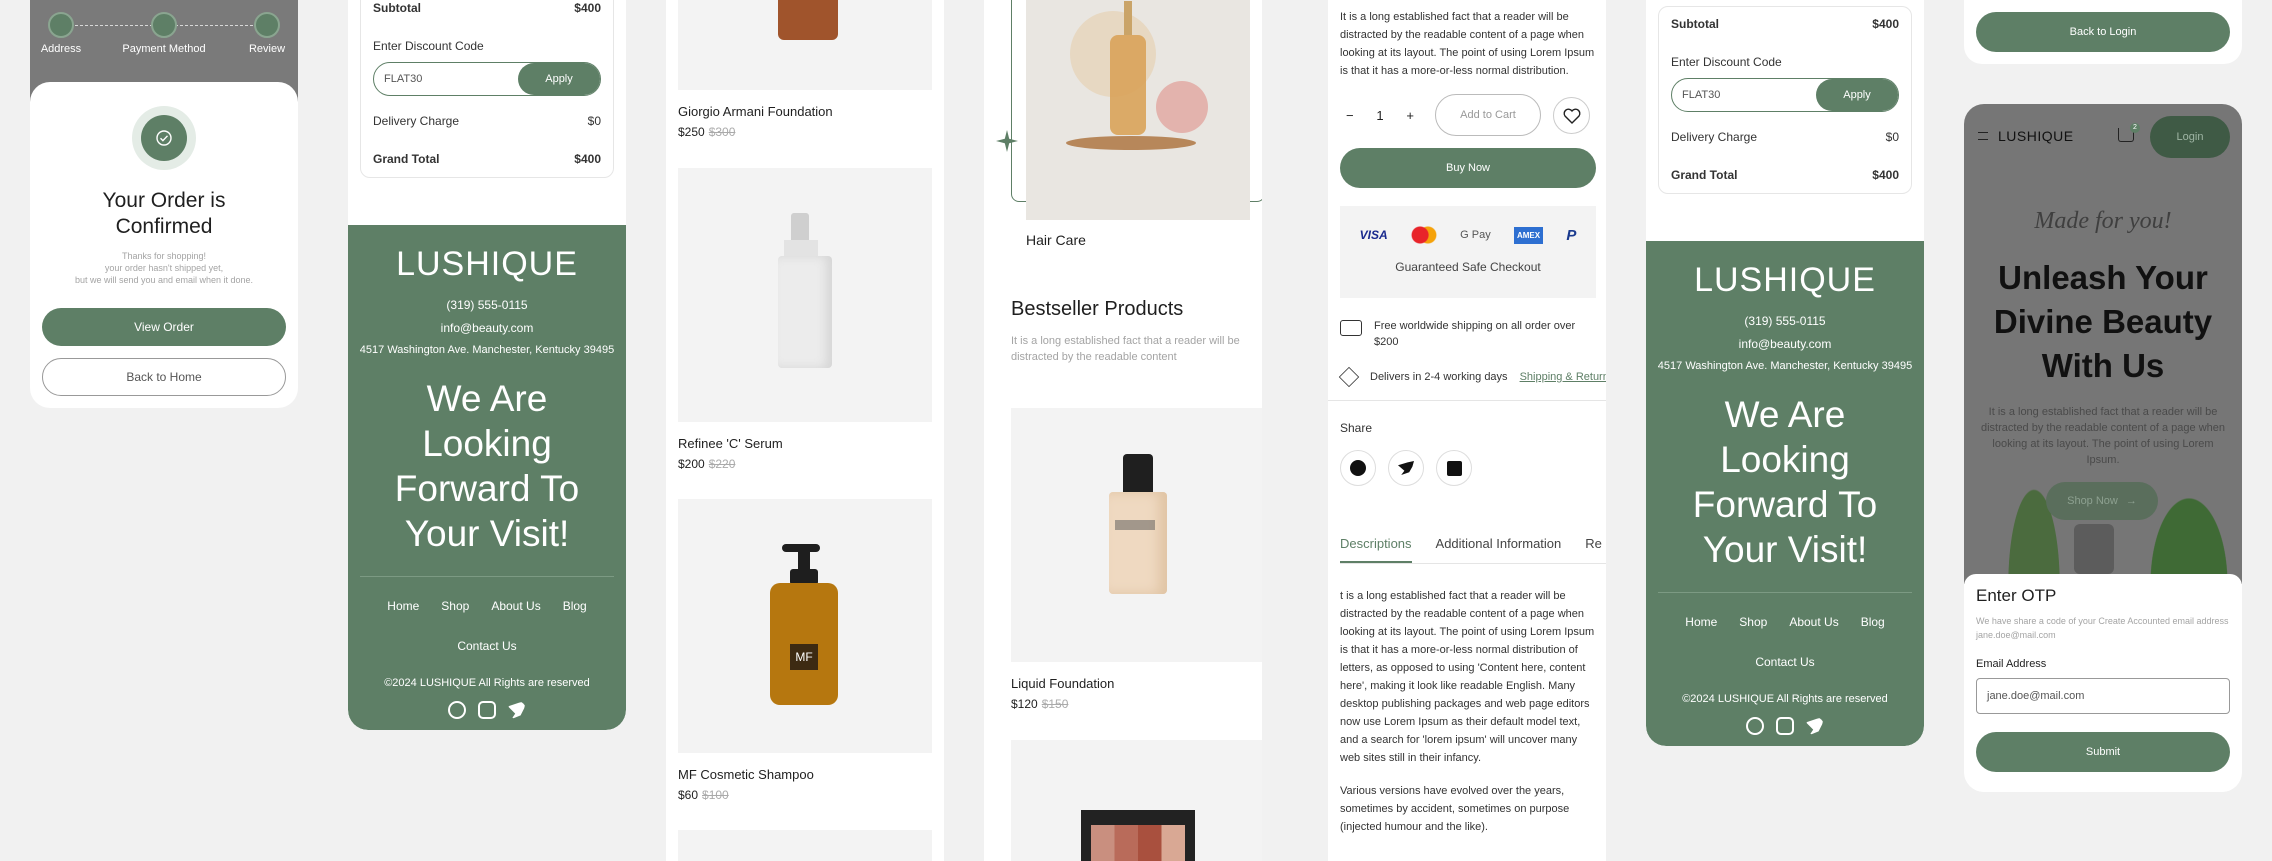  What do you see at coordinates (805, 443) in the screenshot?
I see `product-name: Refinee 'C' Serum` at bounding box center [805, 443].